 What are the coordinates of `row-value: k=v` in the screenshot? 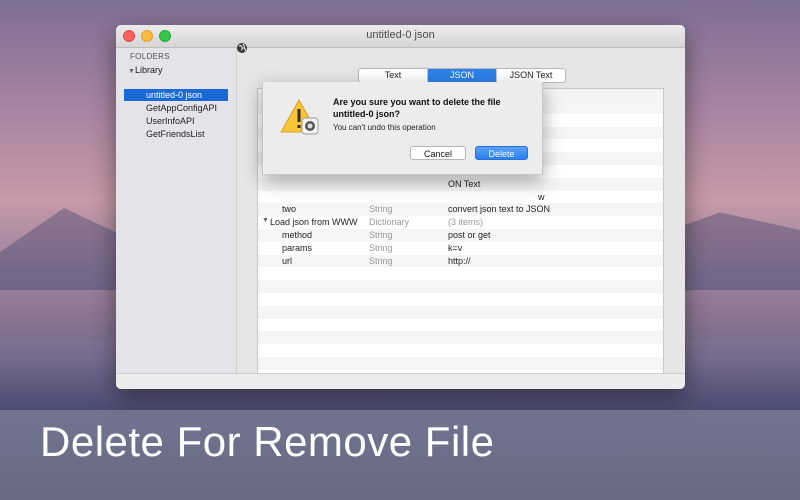 It's located at (455, 247).